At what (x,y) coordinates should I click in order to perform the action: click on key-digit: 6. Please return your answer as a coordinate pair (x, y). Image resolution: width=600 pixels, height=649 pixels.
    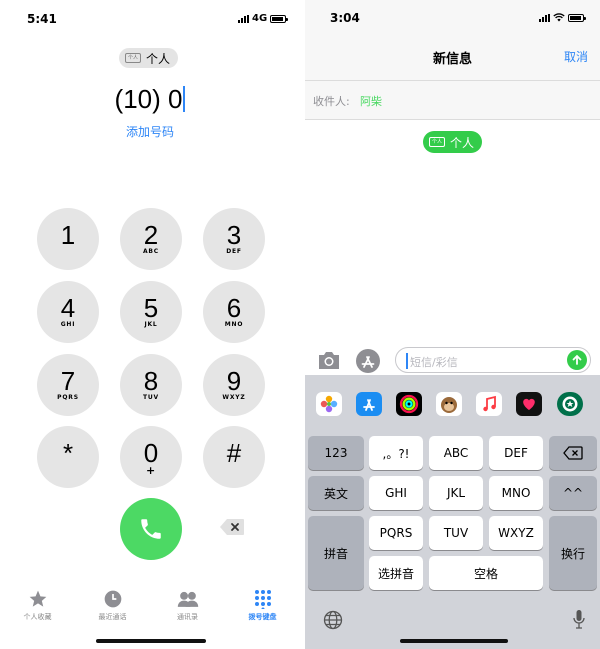
    Looking at the image, I should click on (234, 308).